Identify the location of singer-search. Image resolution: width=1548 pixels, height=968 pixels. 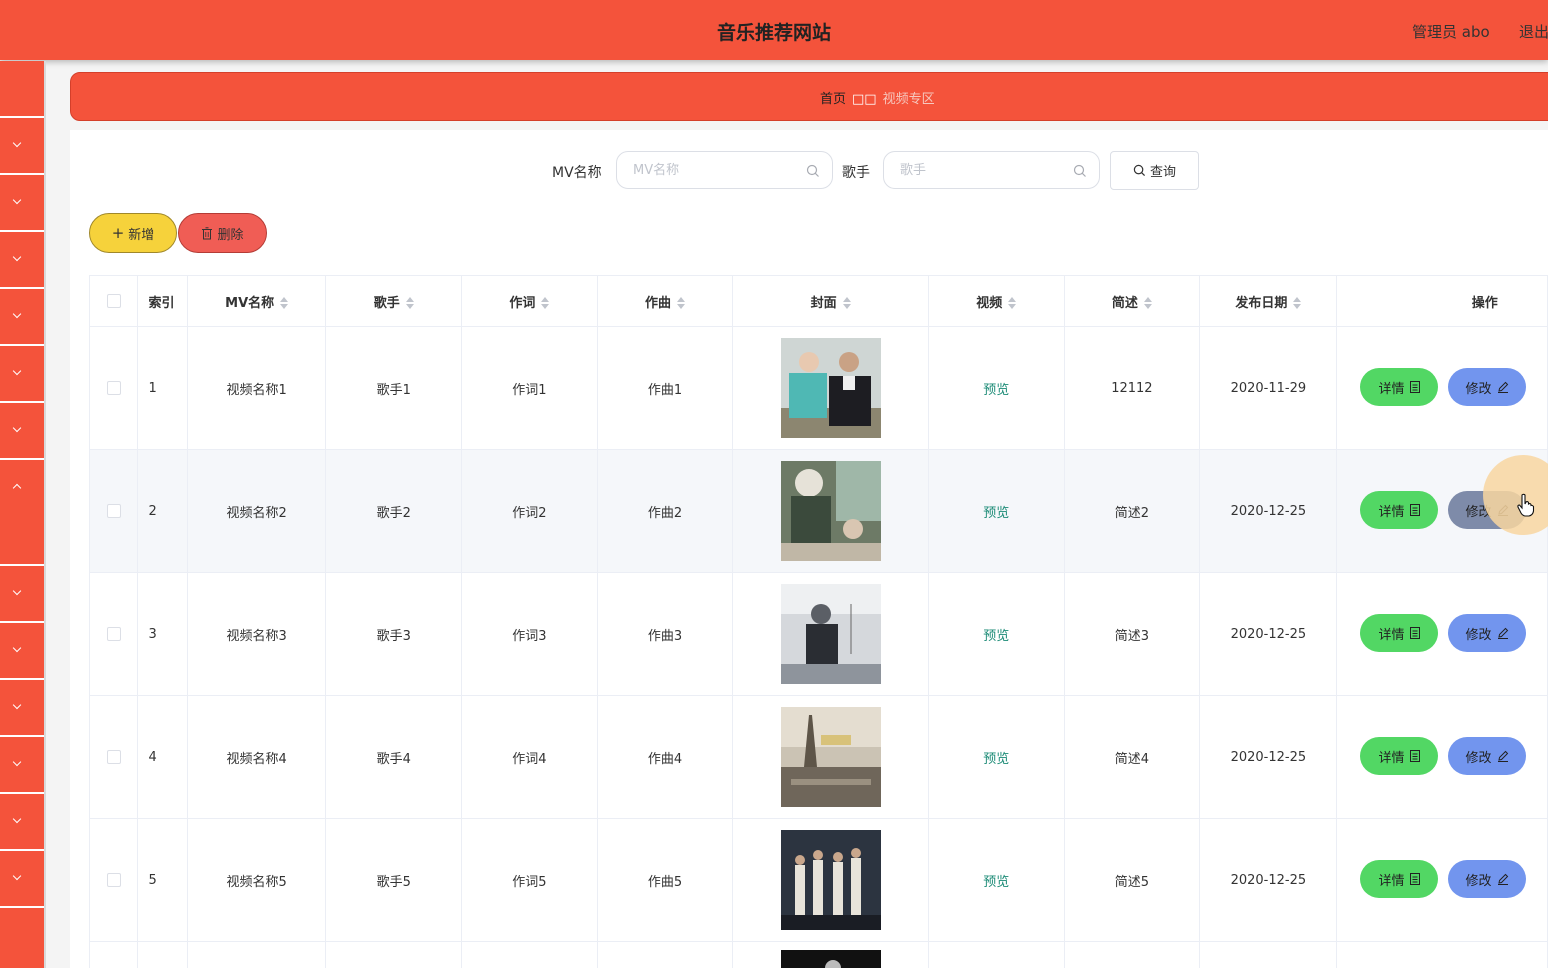
(991, 170).